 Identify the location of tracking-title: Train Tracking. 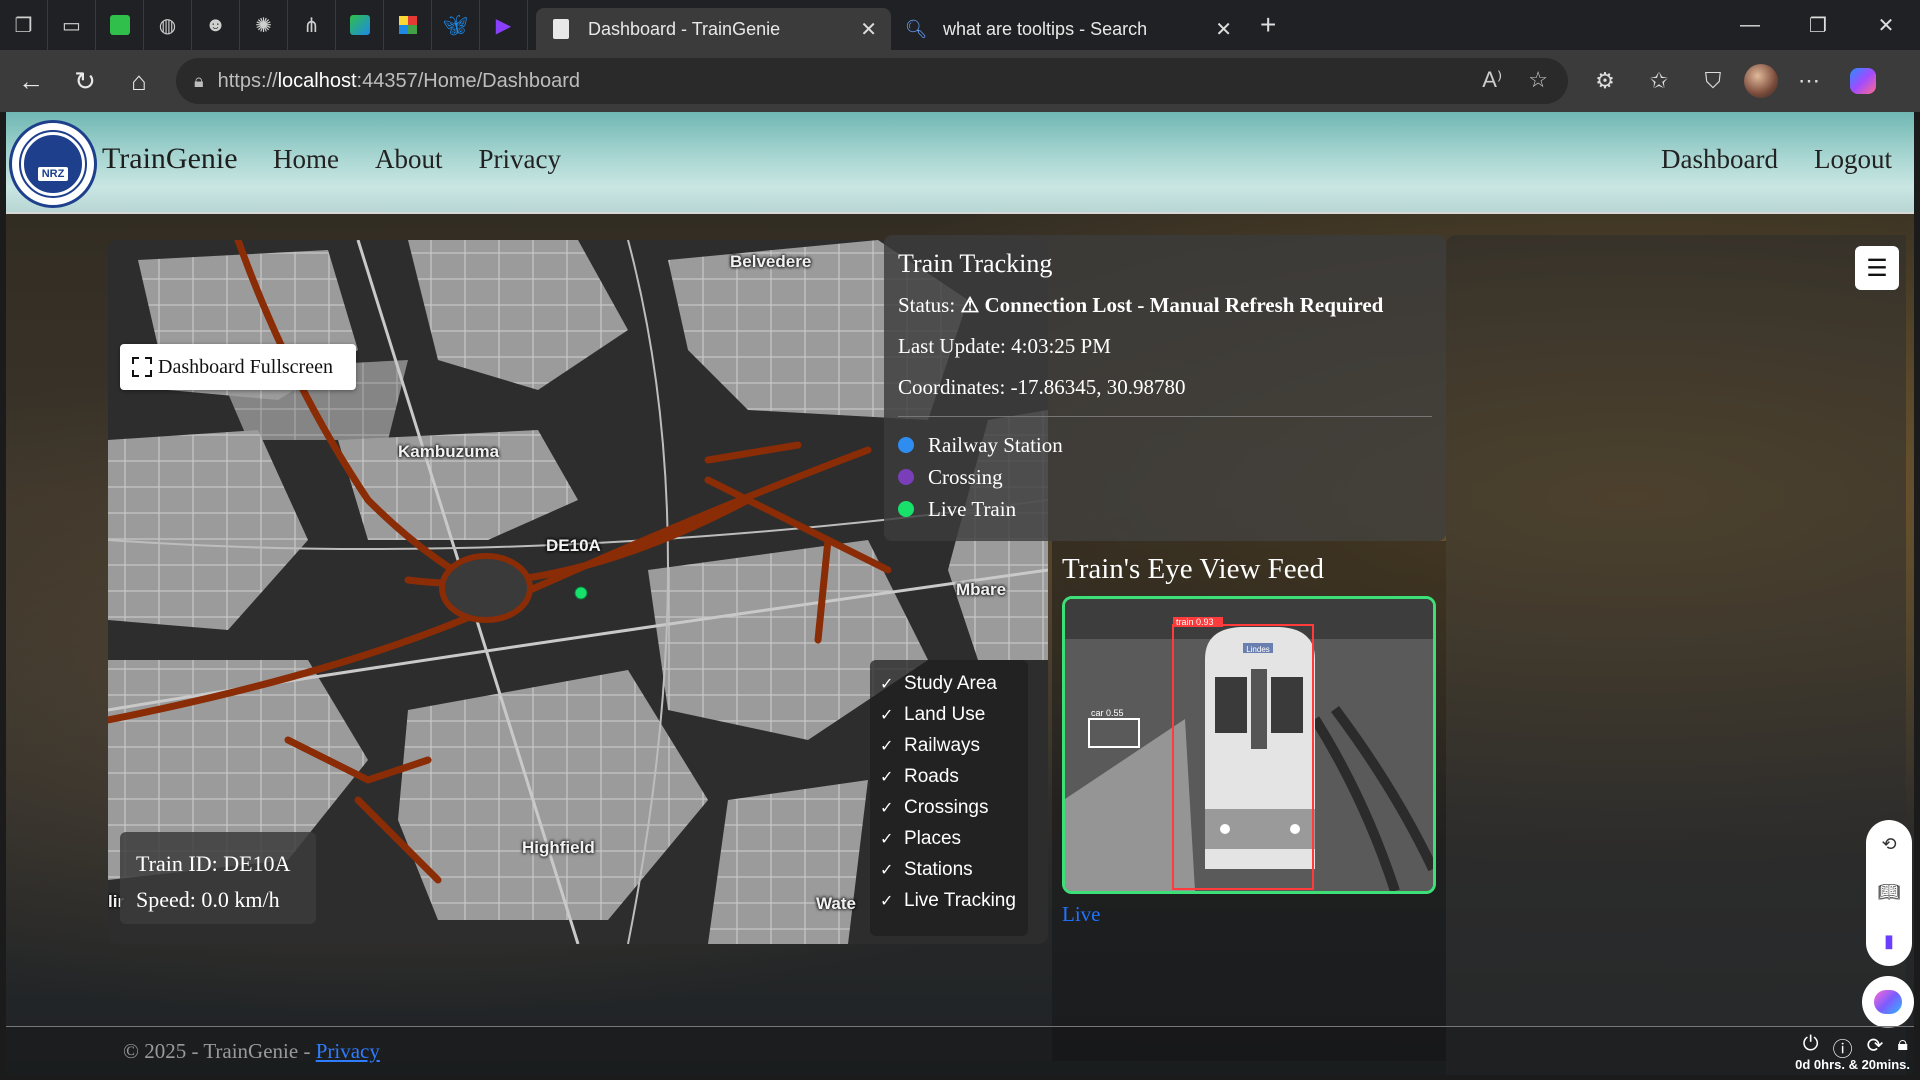
(975, 263).